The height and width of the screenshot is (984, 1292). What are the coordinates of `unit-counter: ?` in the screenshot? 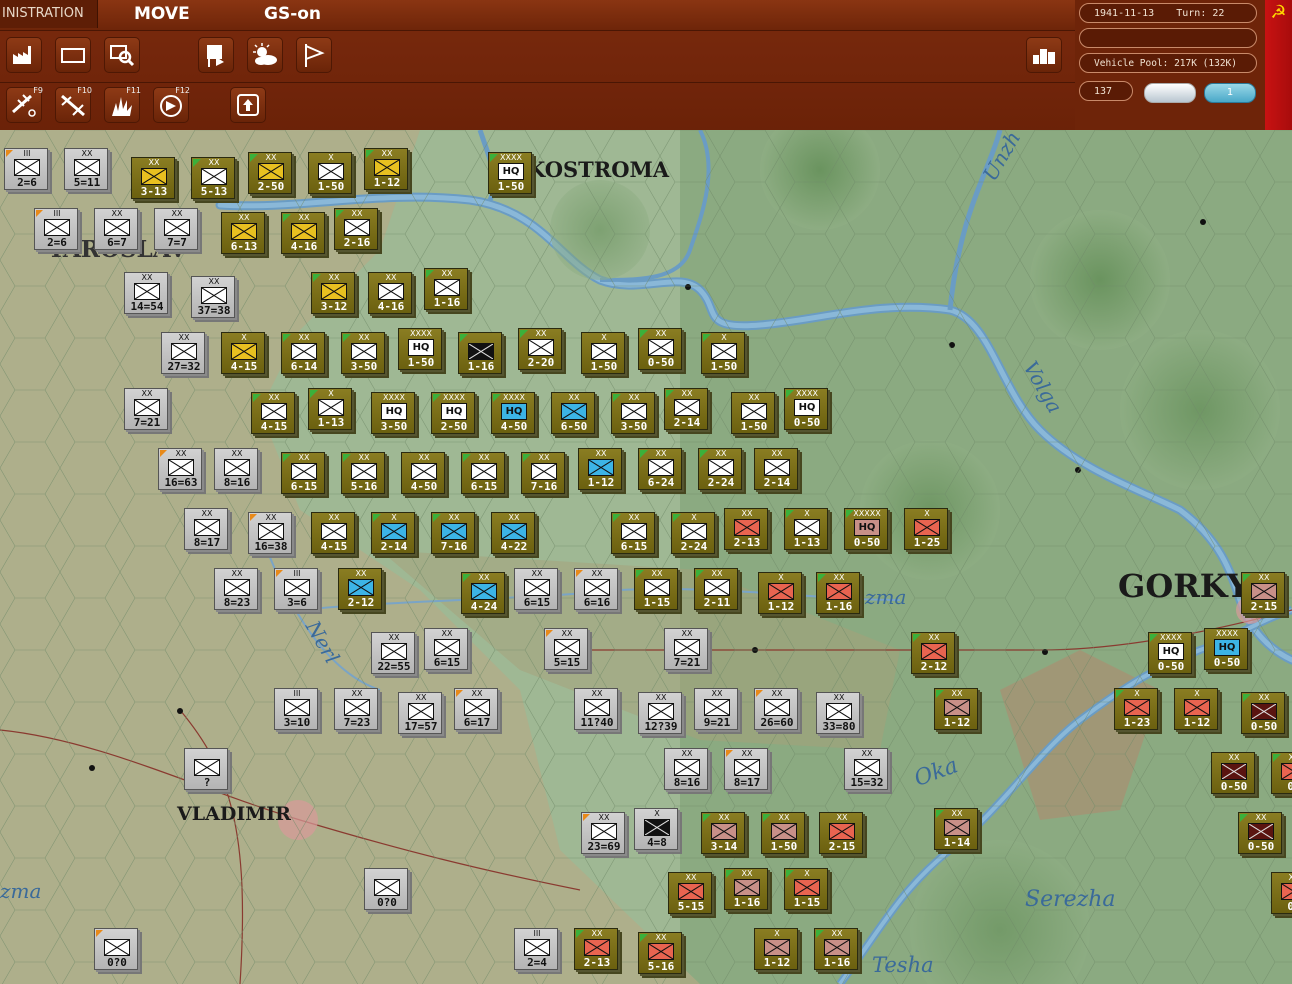 It's located at (206, 769).